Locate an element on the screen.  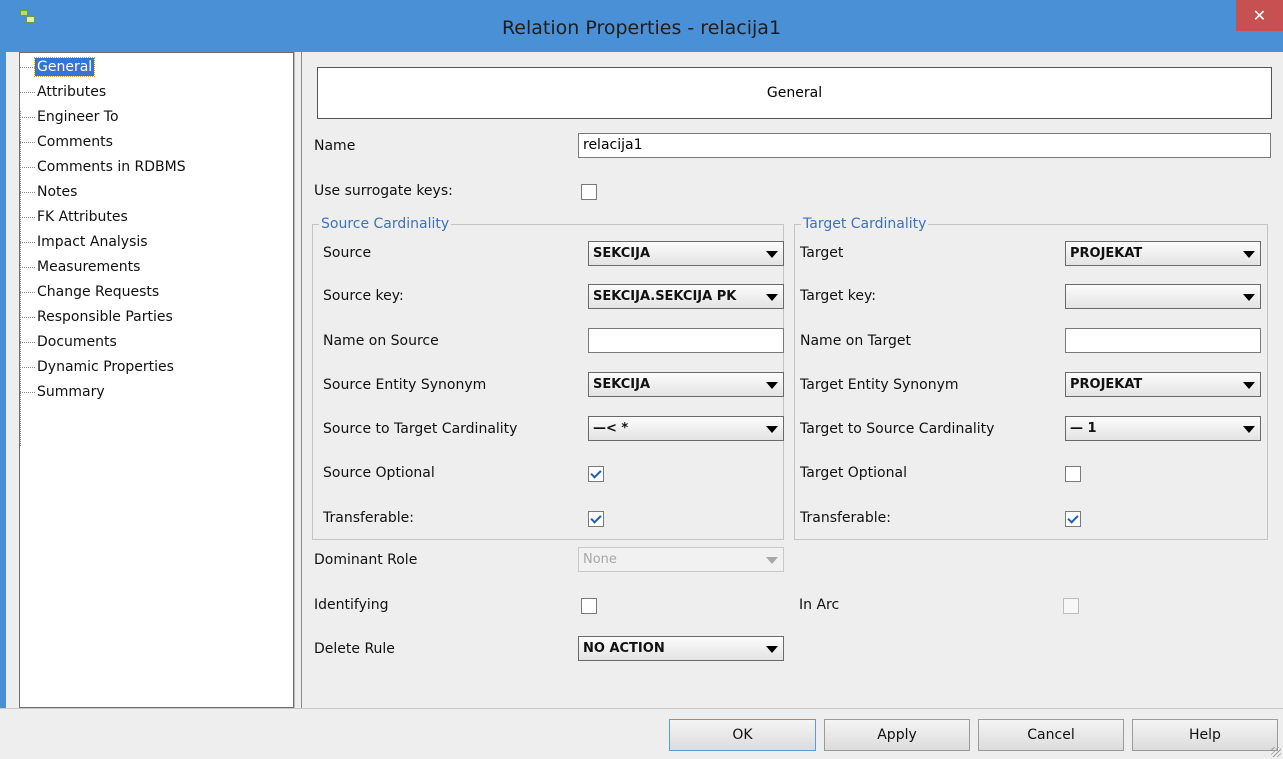
dominant-role-select: None is located at coordinates (681, 559).